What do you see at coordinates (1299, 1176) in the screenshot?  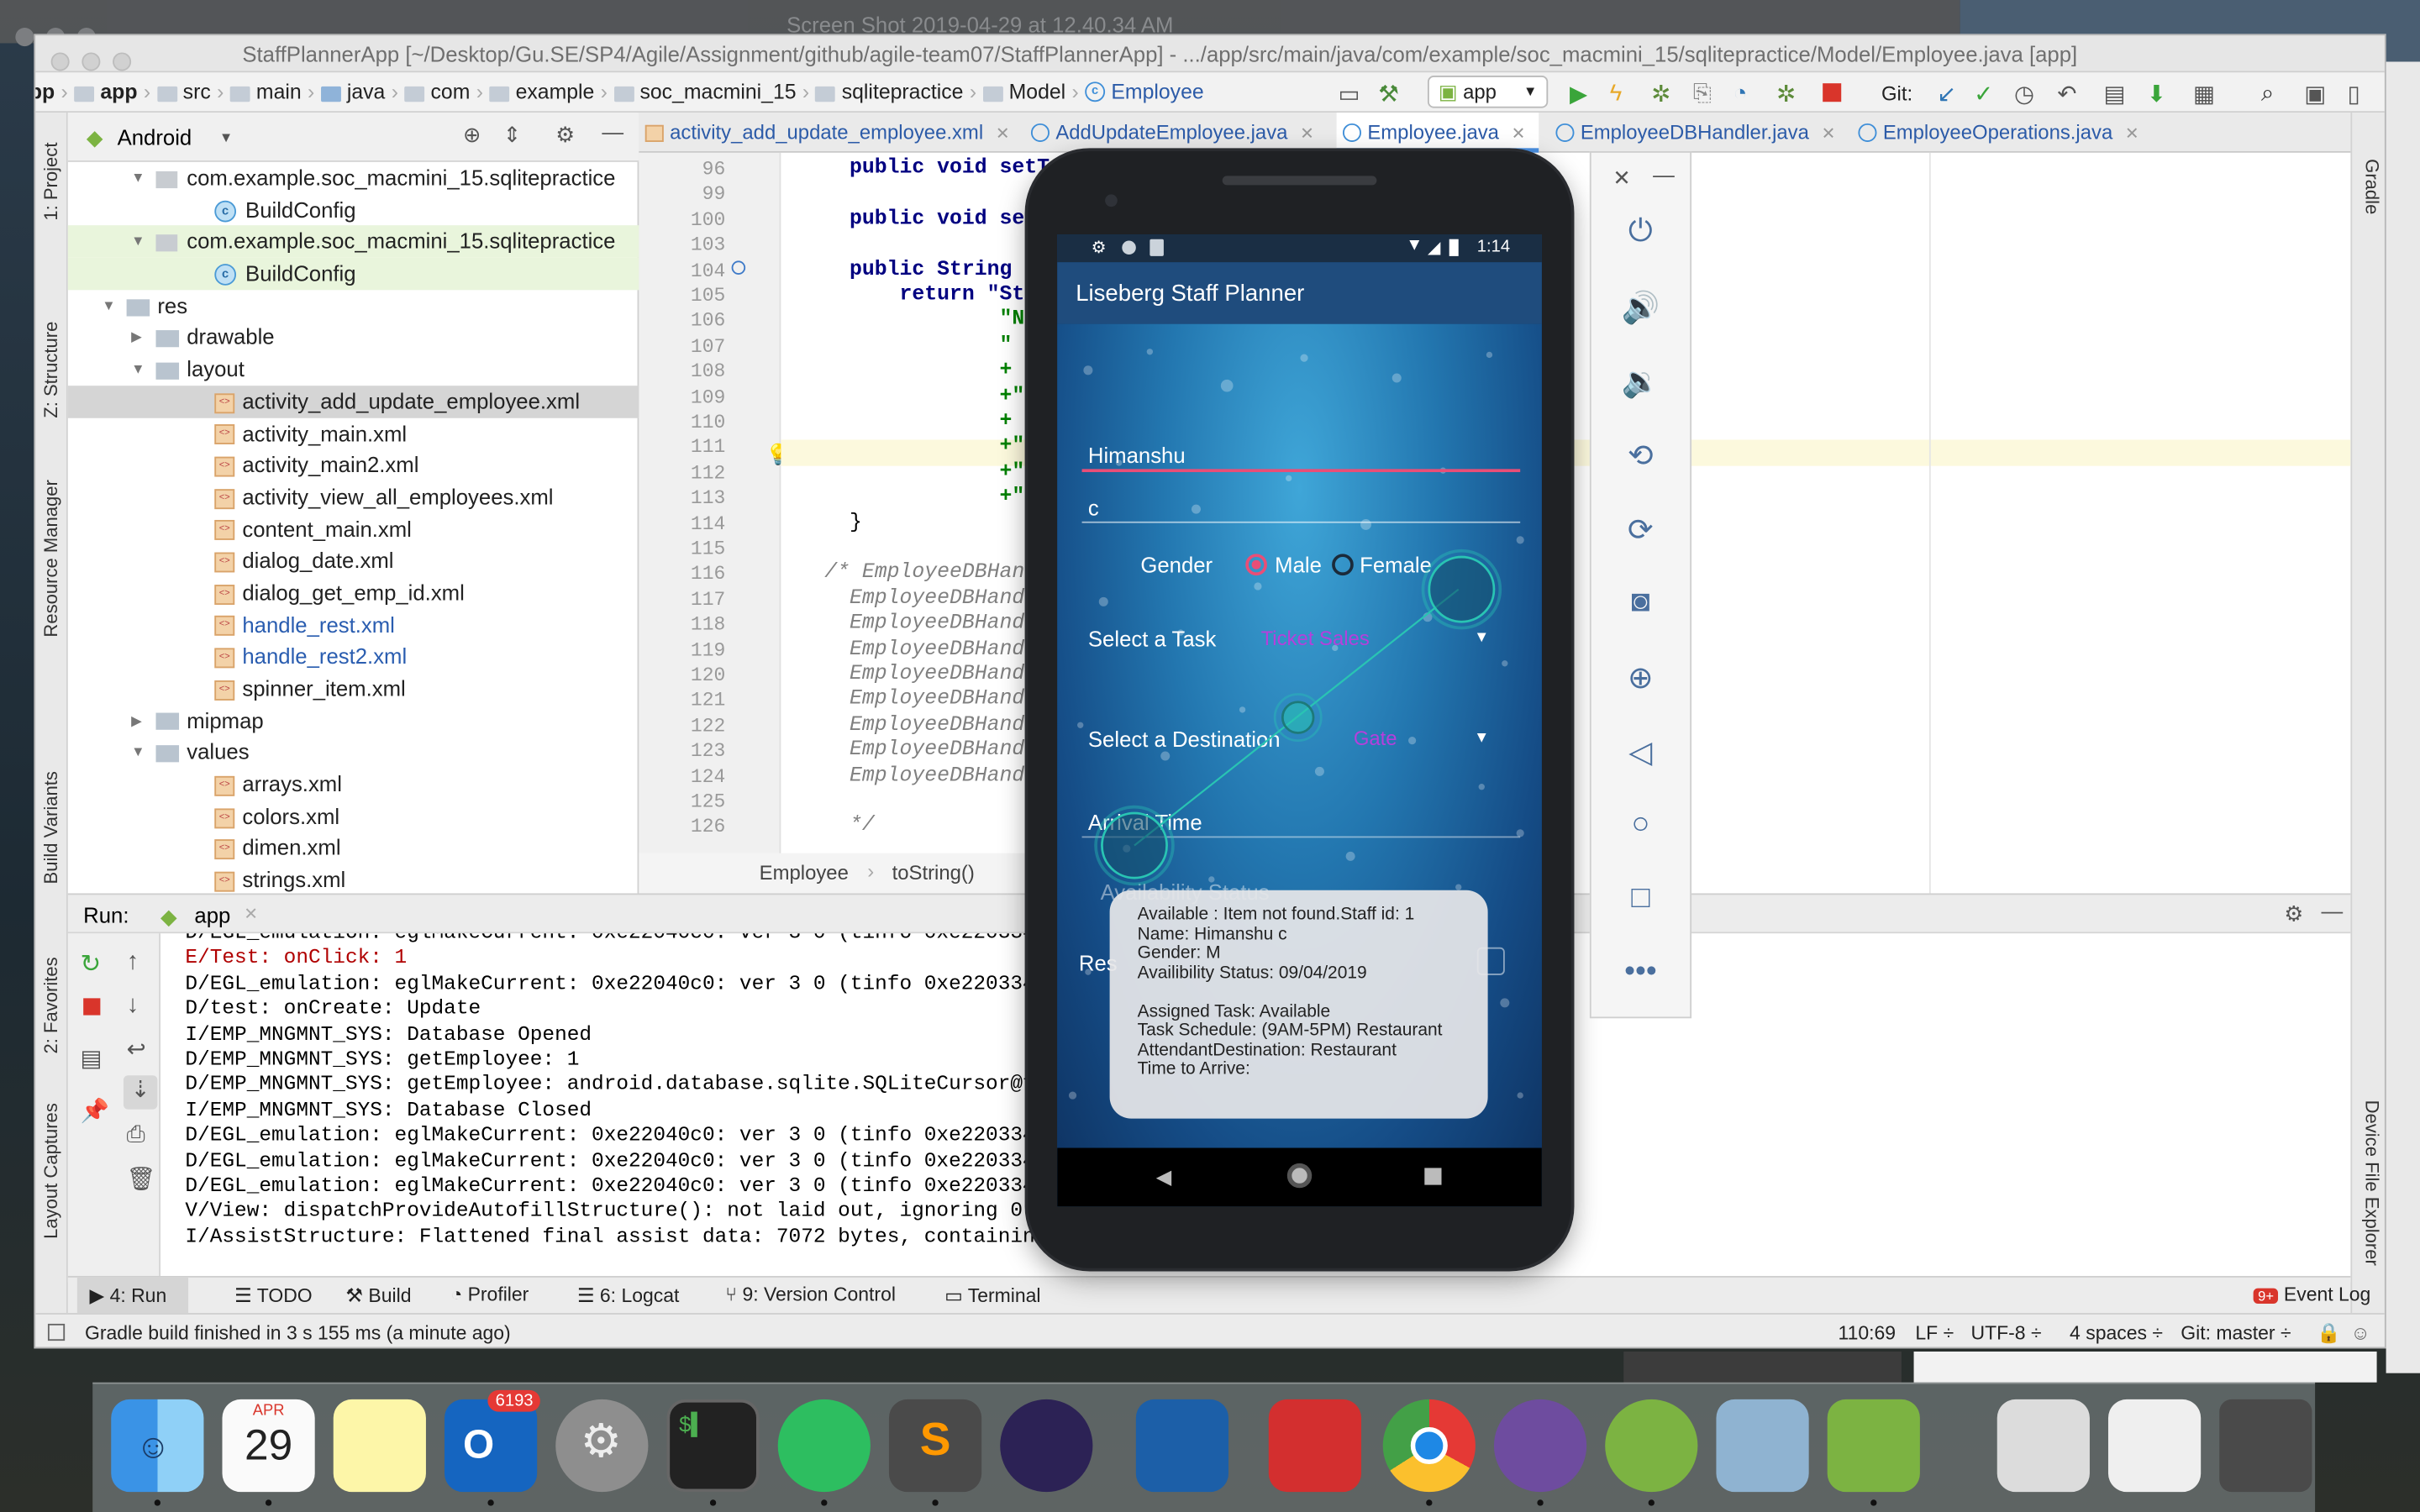 I see `home-icon` at bounding box center [1299, 1176].